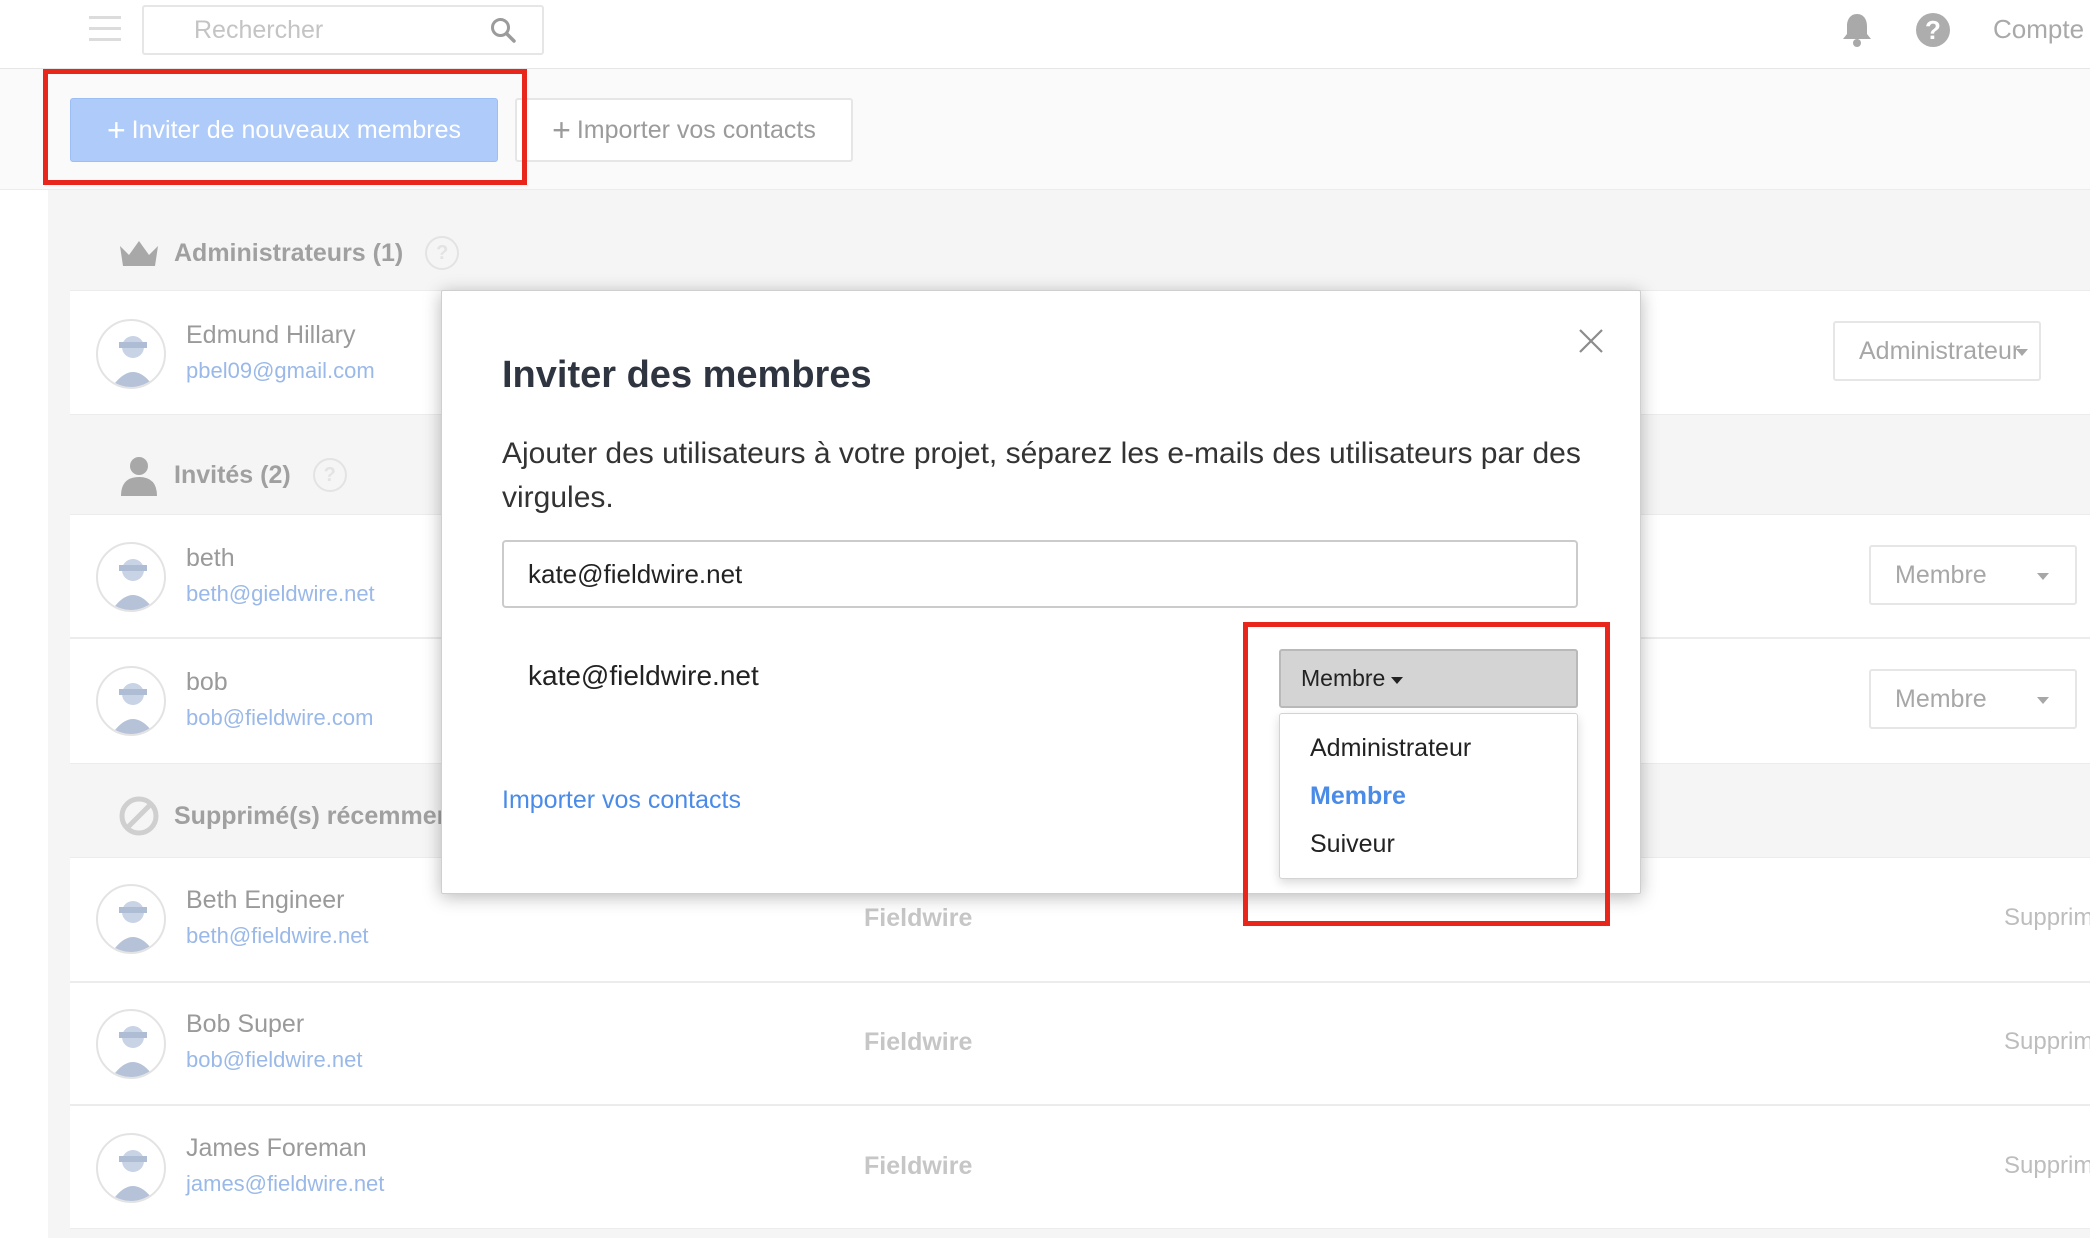  I want to click on member-email: pbel09@gmail.com, so click(280, 371).